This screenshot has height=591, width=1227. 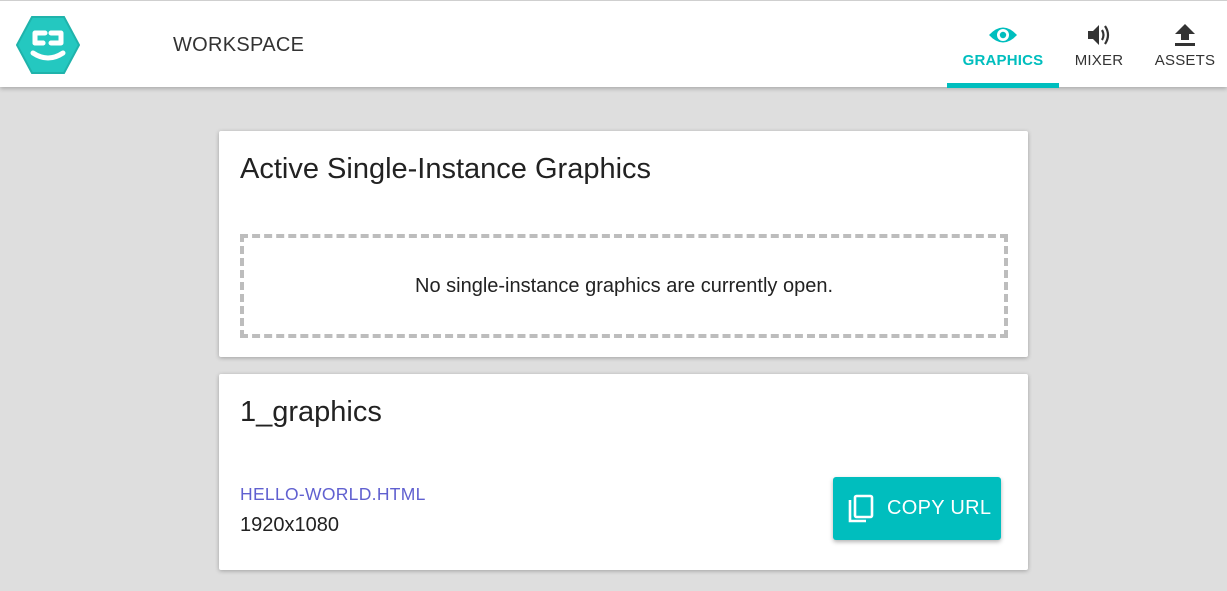 What do you see at coordinates (861, 509) in the screenshot?
I see `copy-icon` at bounding box center [861, 509].